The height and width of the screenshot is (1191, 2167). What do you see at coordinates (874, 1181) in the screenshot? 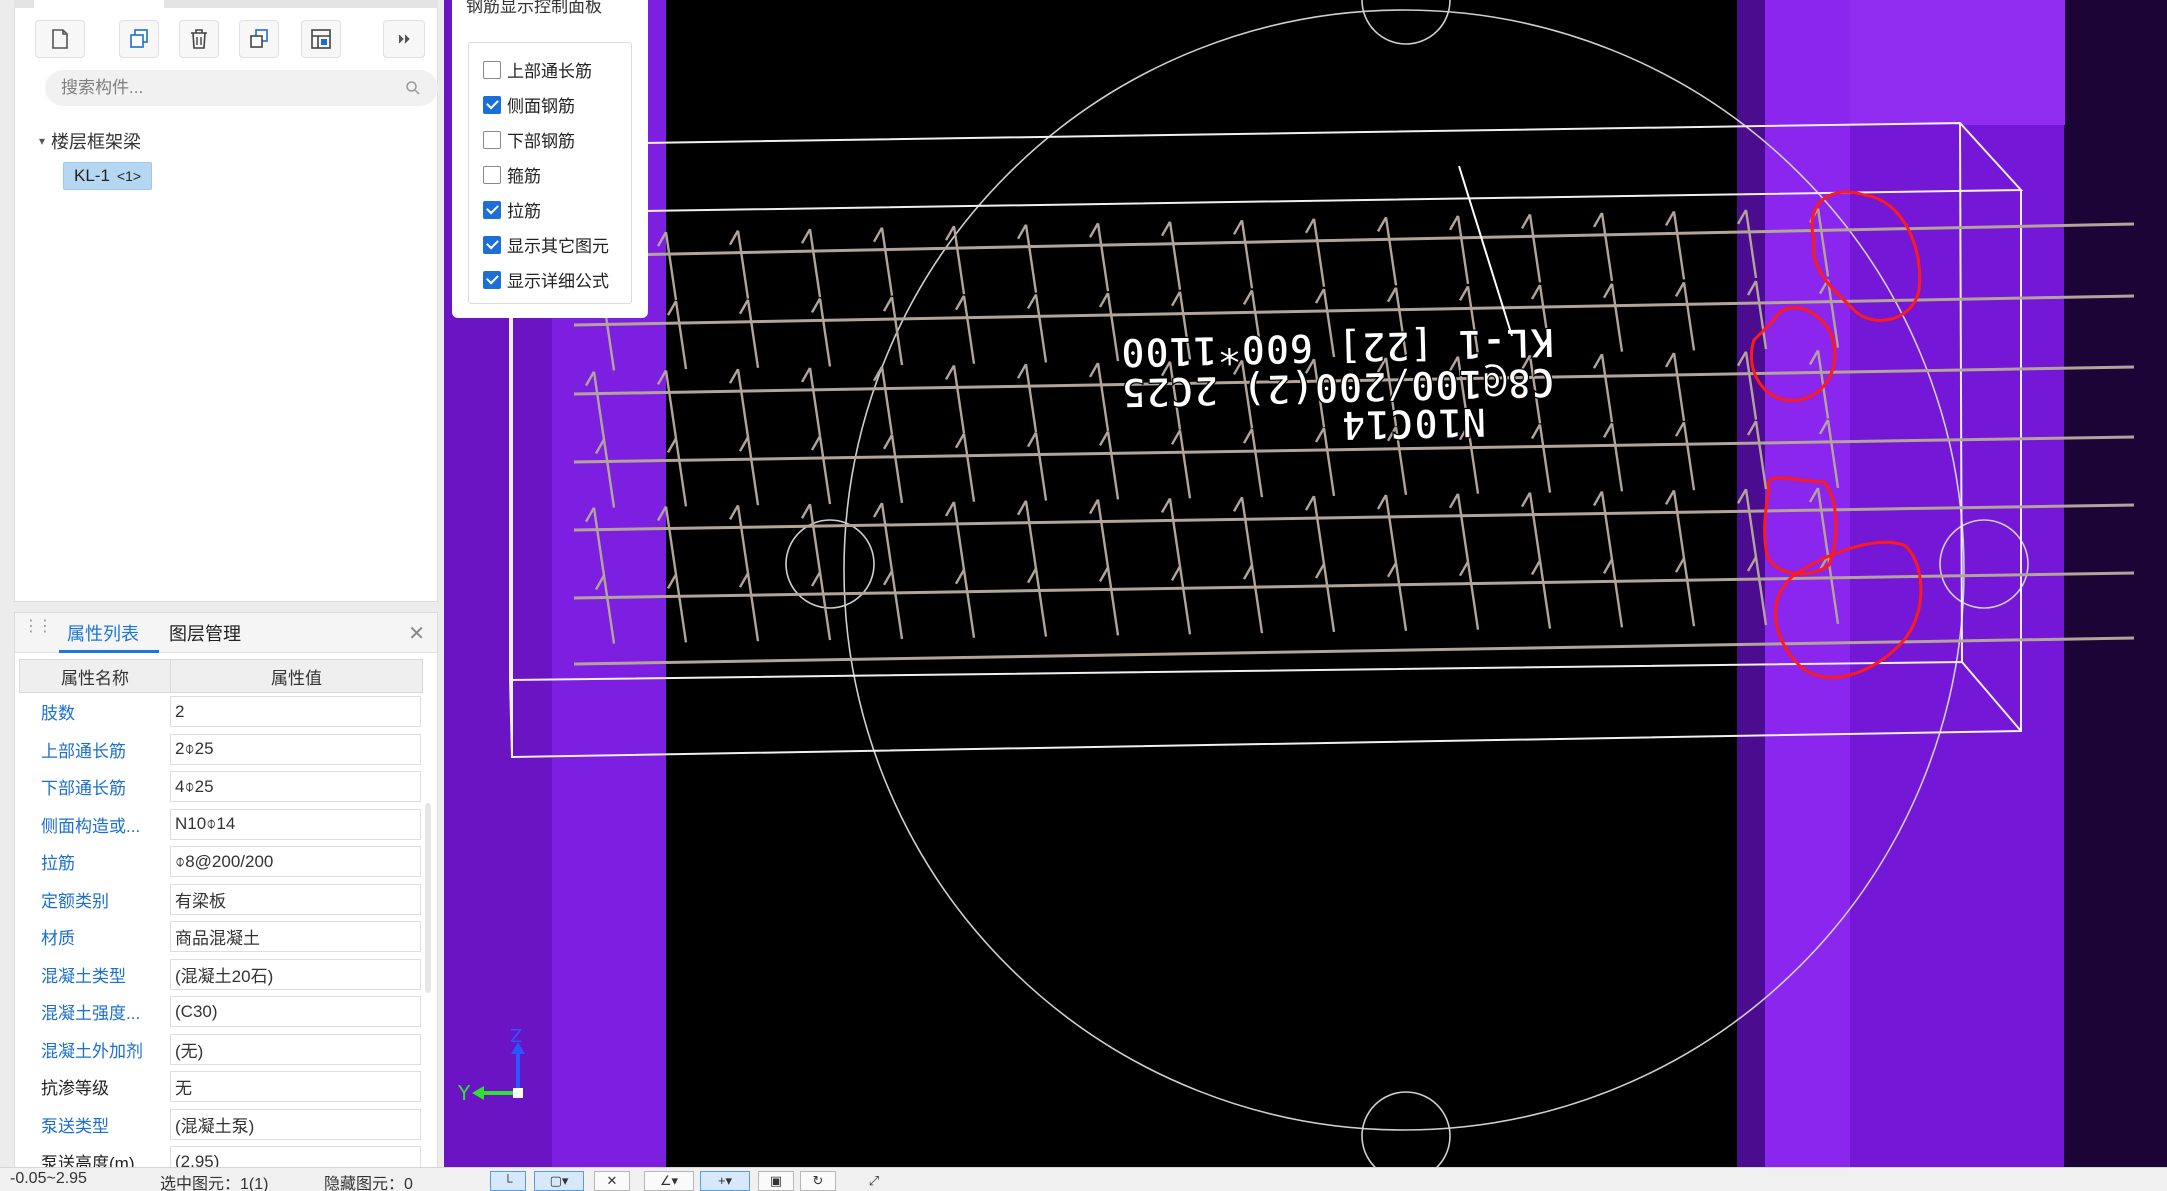
I see `fullscreen-button: ⤢` at bounding box center [874, 1181].